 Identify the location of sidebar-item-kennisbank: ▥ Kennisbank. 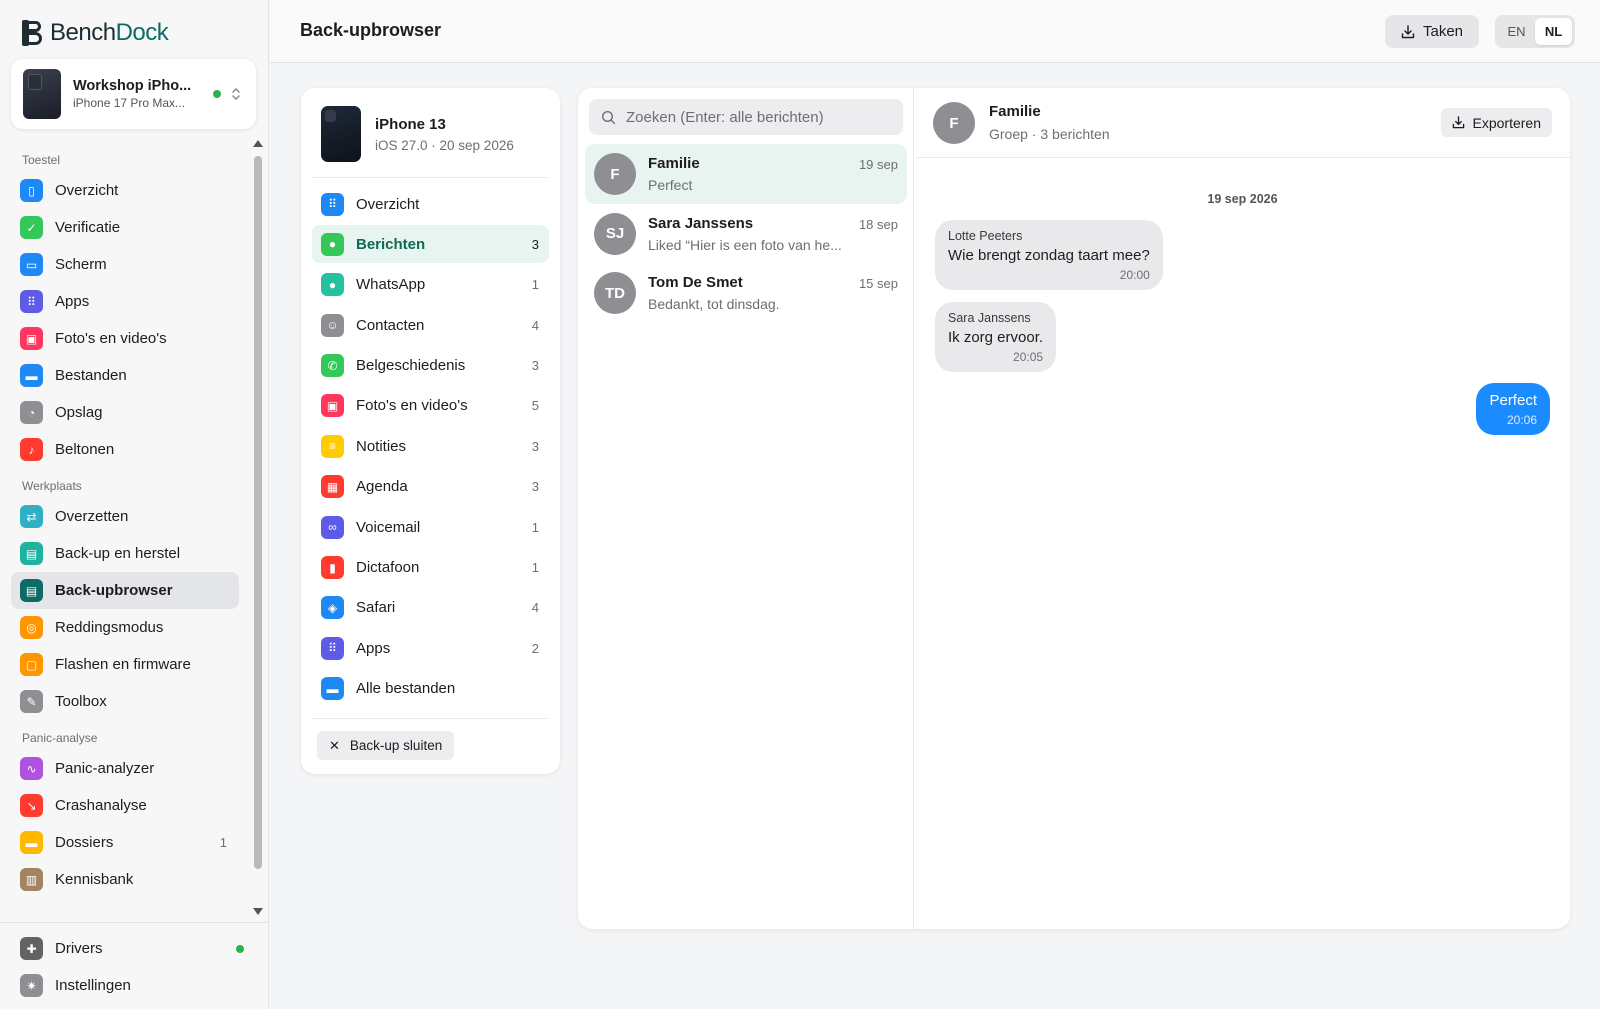
(125, 879).